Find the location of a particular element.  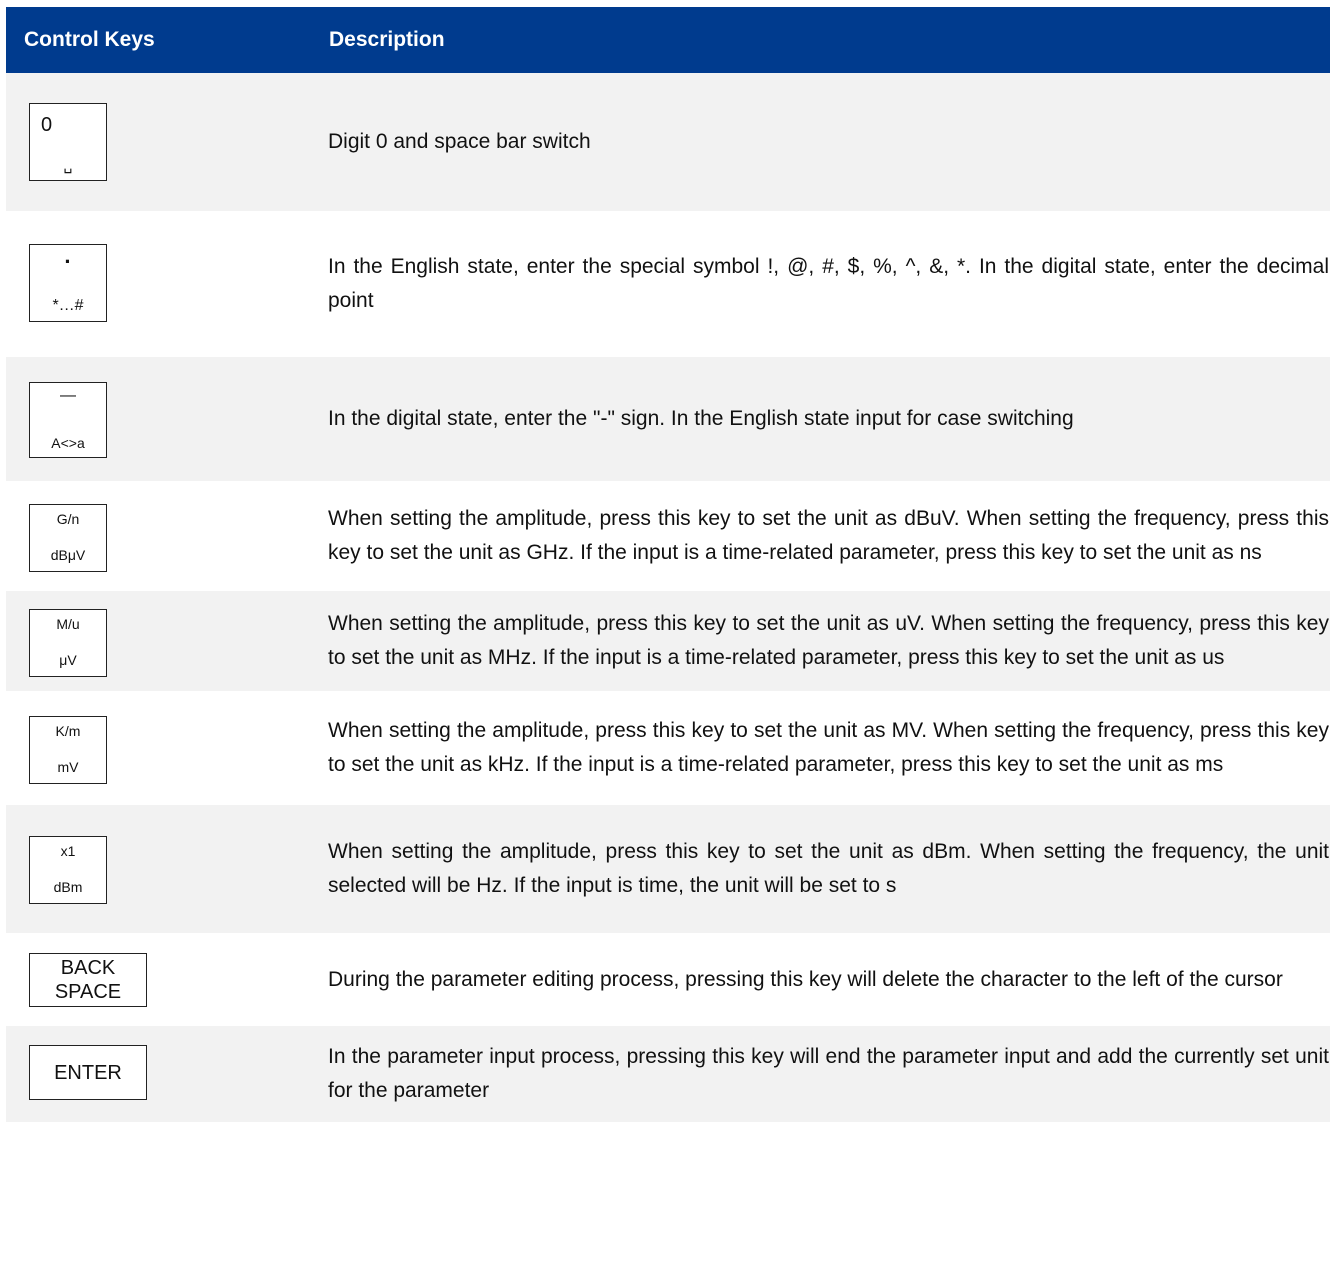

key-top-label: x1 is located at coordinates (68, 851).